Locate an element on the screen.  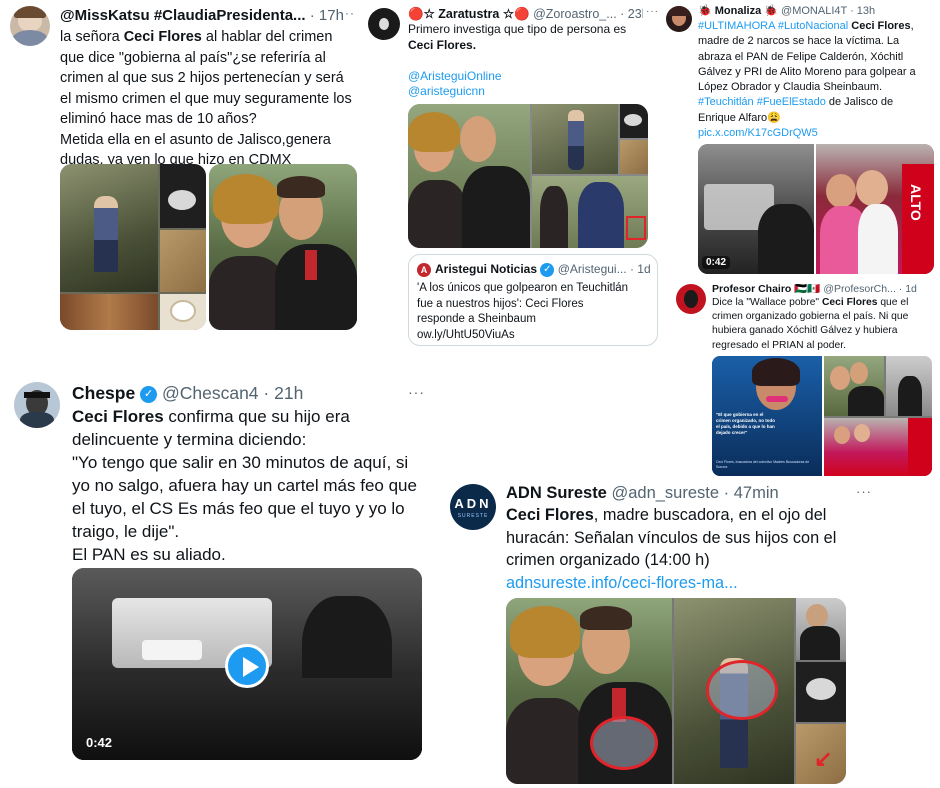
display-name: 🔴☆ Zaratustra ☆🔴 is located at coordinates (469, 14).